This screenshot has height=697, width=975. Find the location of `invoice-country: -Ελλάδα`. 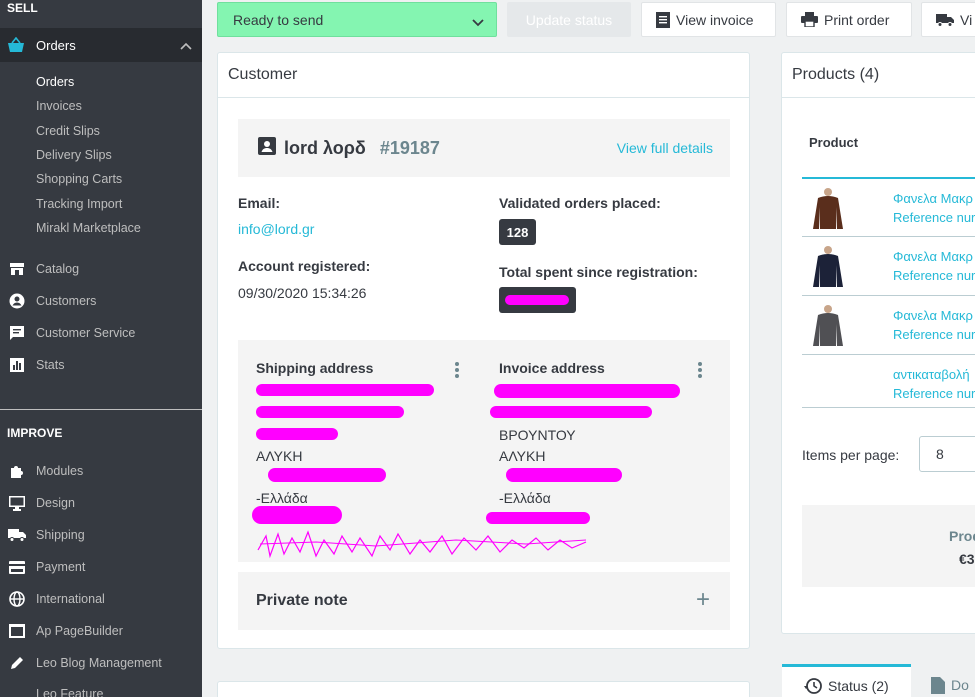

invoice-country: -Ελλάδα is located at coordinates (525, 498).